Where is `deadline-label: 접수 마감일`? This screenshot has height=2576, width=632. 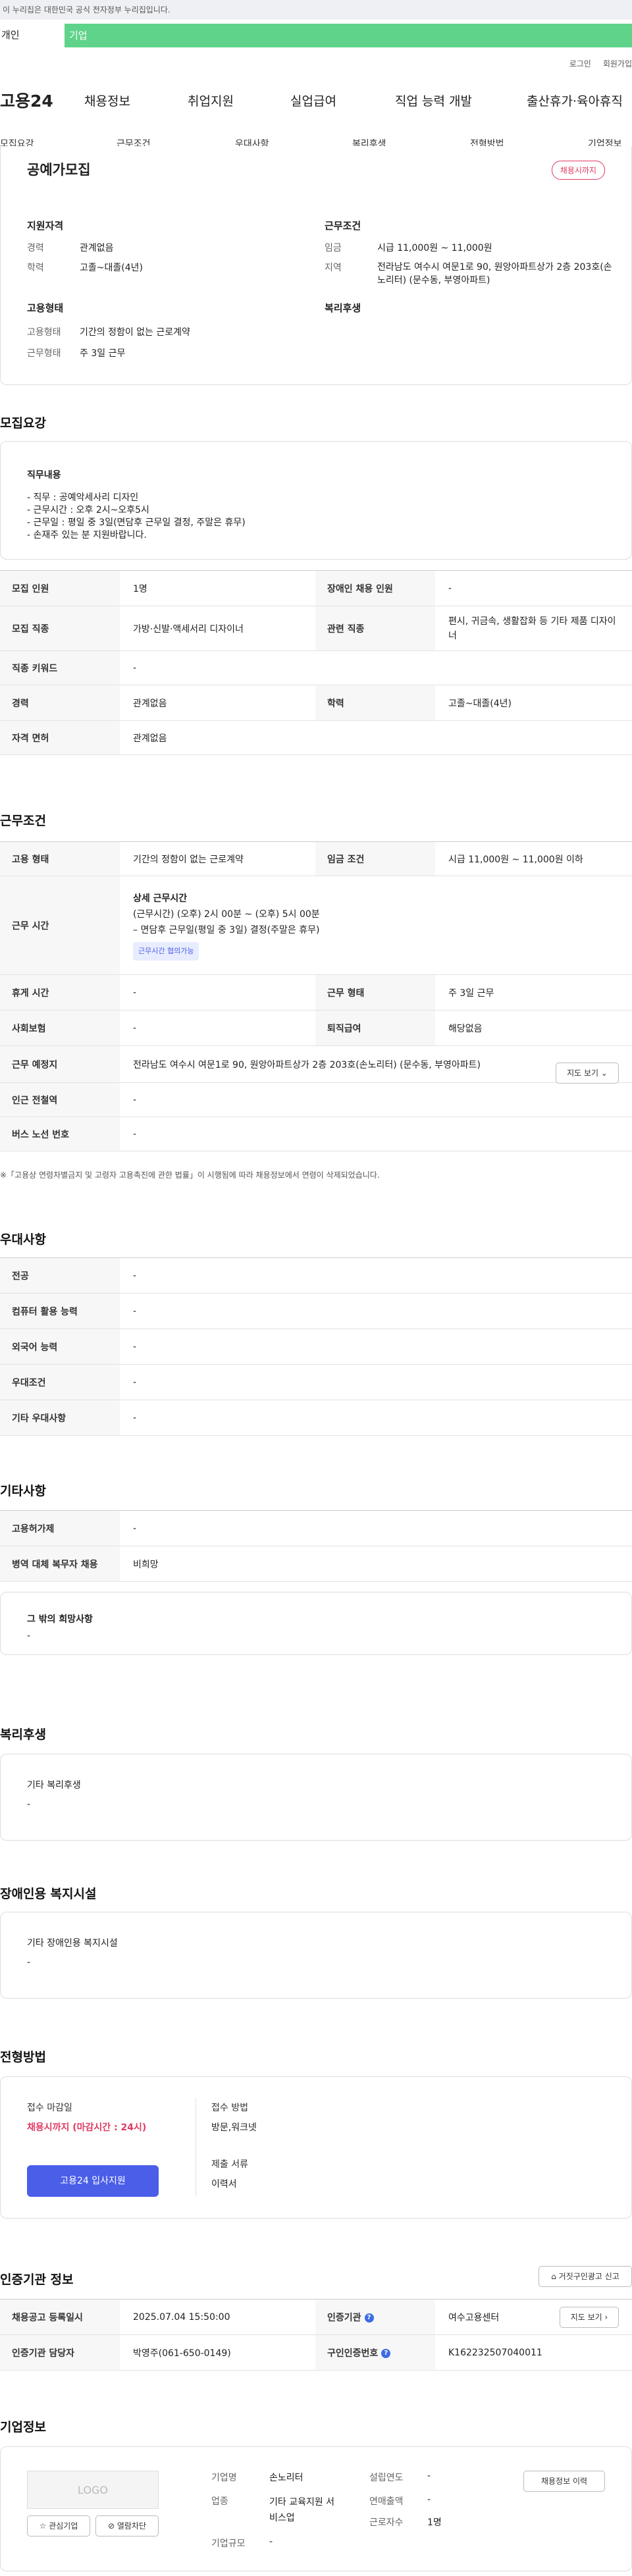
deadline-label: 접수 마감일 is located at coordinates (50, 2108).